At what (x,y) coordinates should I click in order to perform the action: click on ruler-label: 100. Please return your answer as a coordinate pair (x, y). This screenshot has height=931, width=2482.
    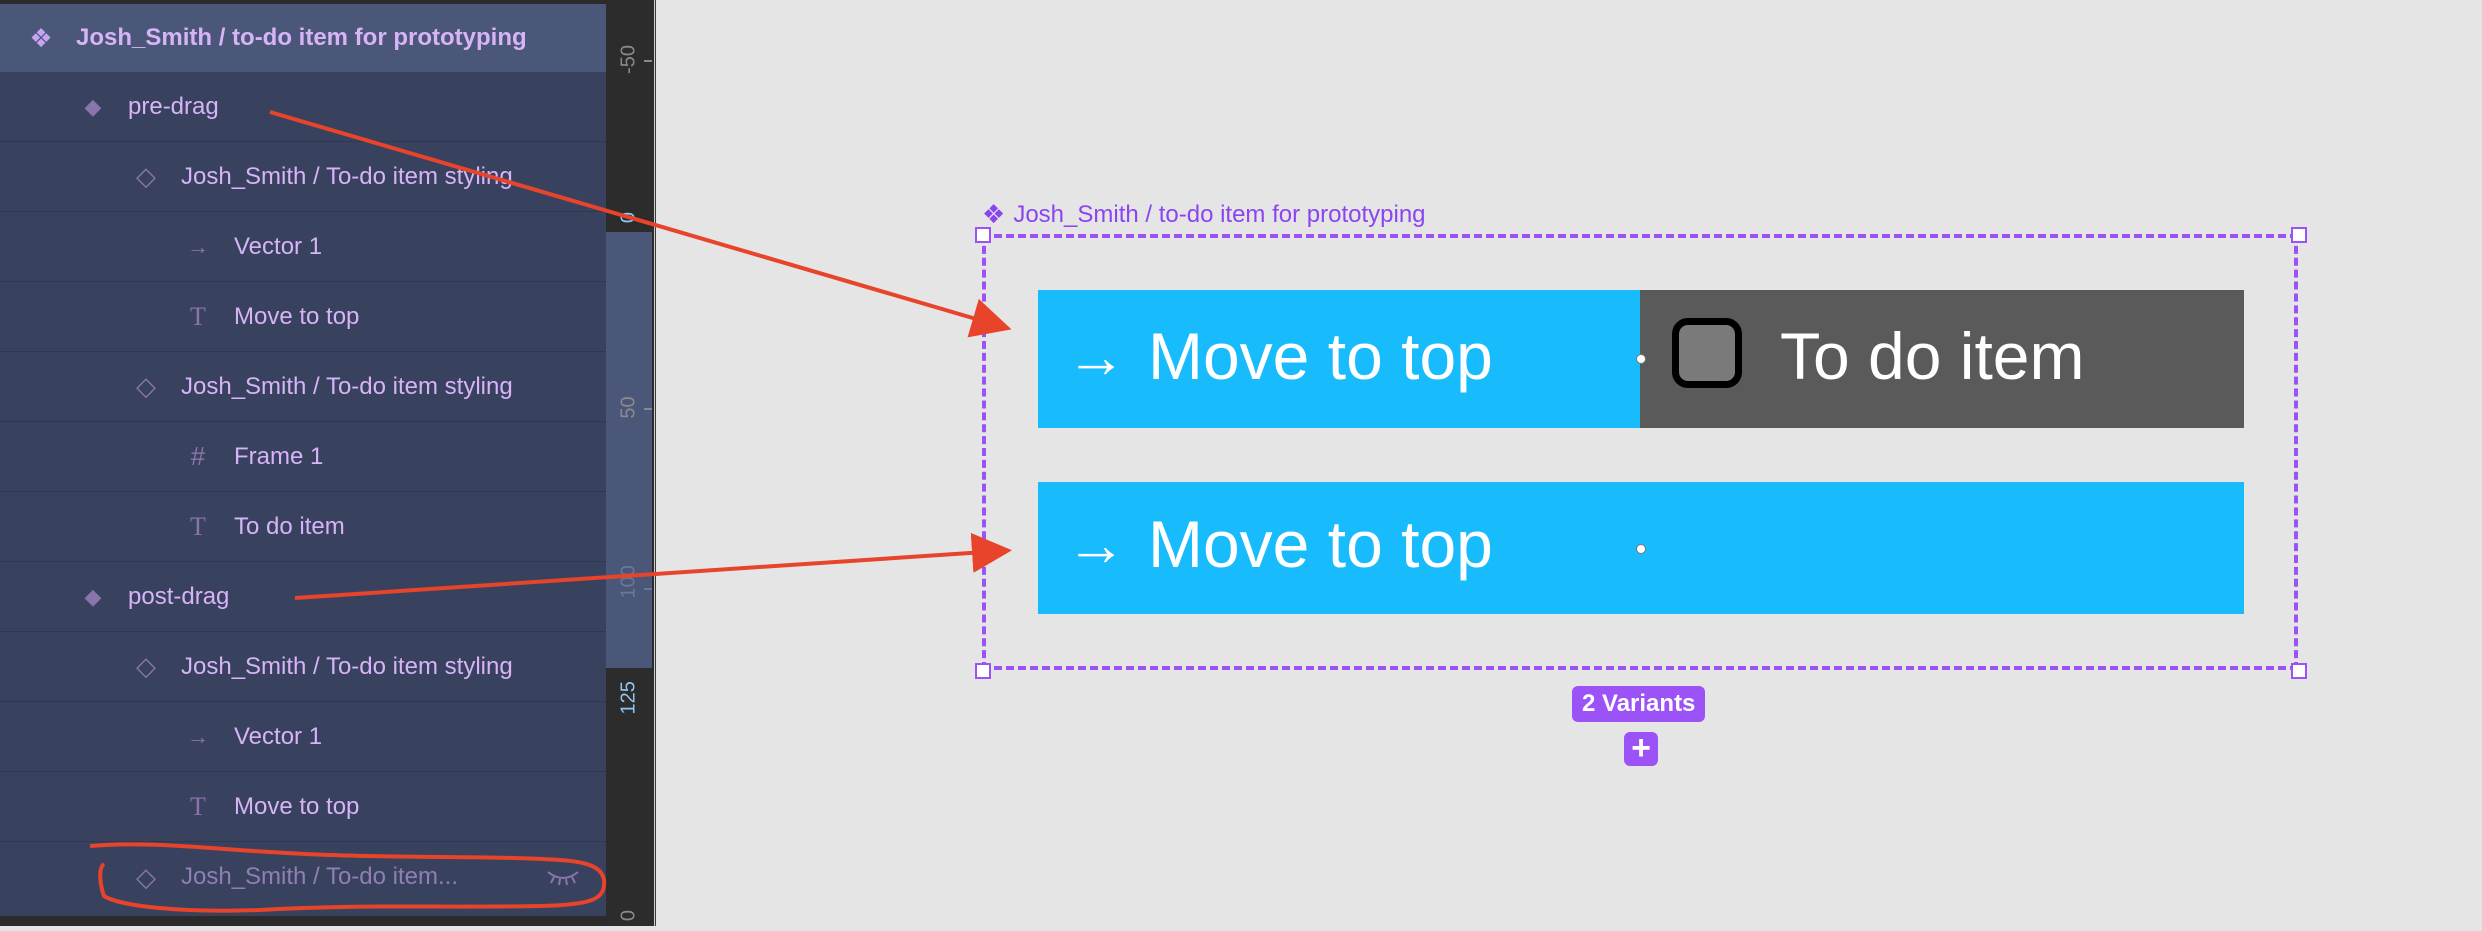
    Looking at the image, I should click on (628, 582).